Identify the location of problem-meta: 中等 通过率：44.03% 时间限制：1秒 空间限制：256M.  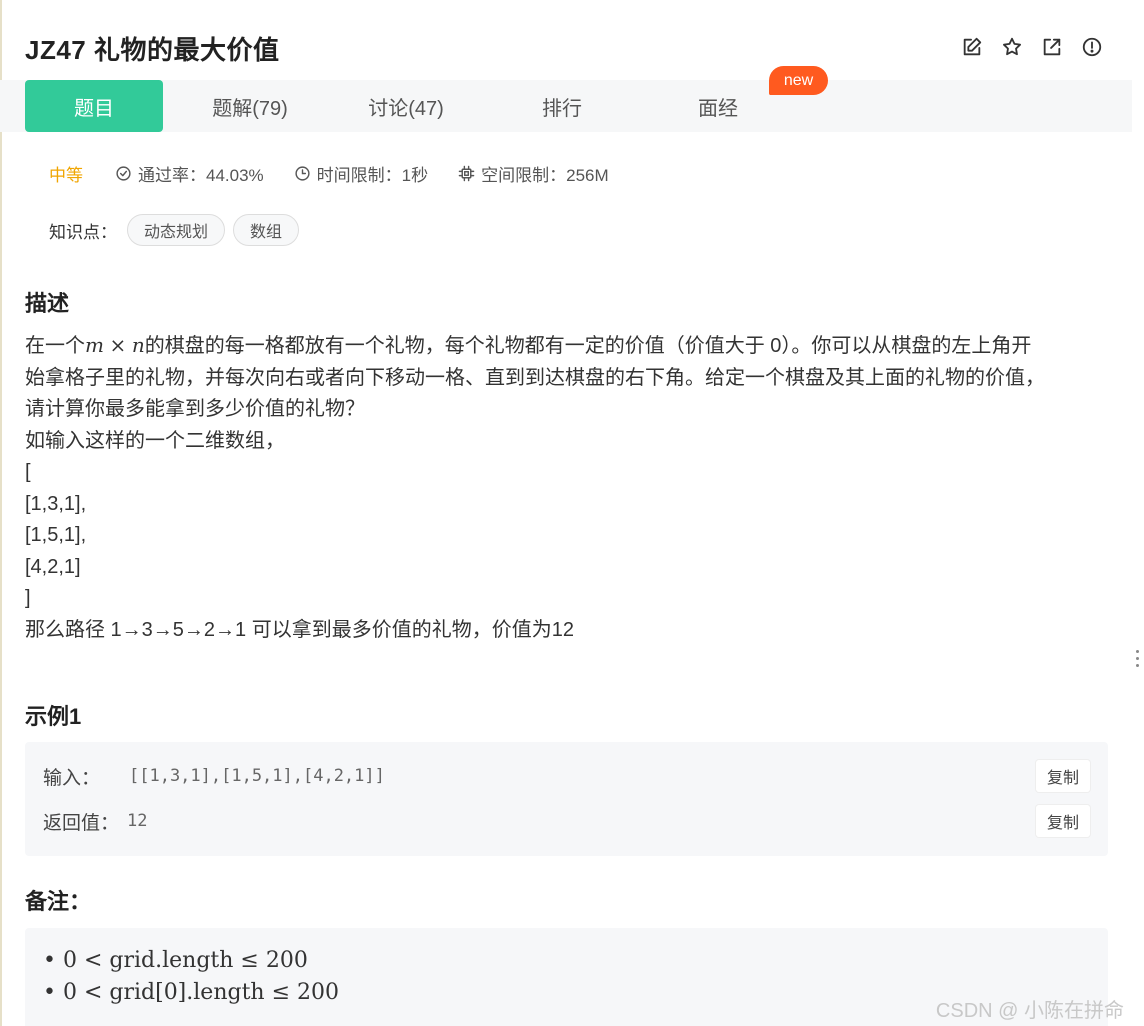
(344, 173).